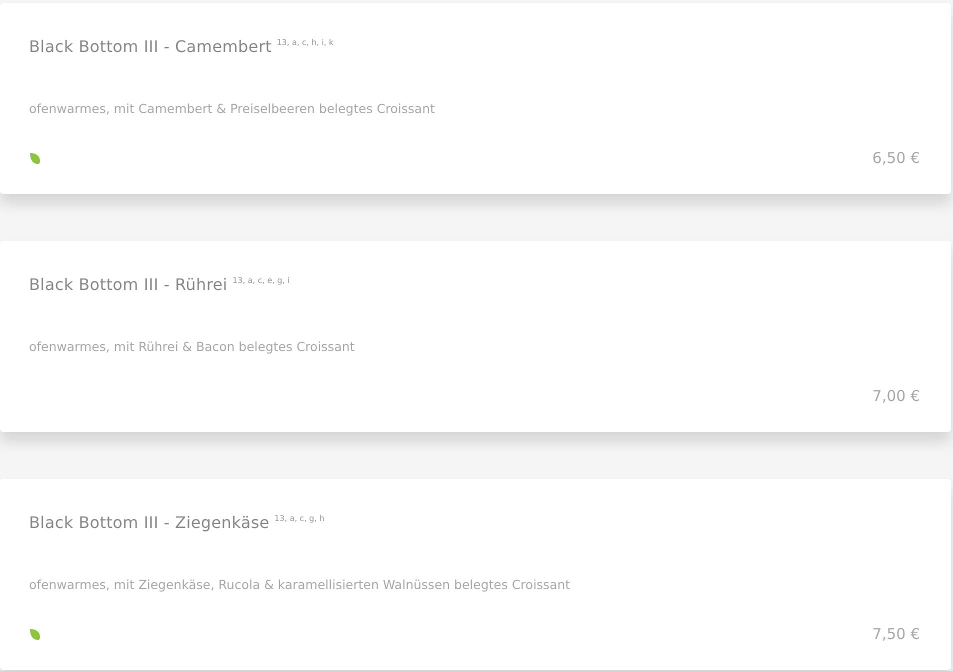 The width and height of the screenshot is (953, 671). Describe the element at coordinates (299, 518) in the screenshot. I see `allergen-codes: 13, a, c, g, h` at that location.